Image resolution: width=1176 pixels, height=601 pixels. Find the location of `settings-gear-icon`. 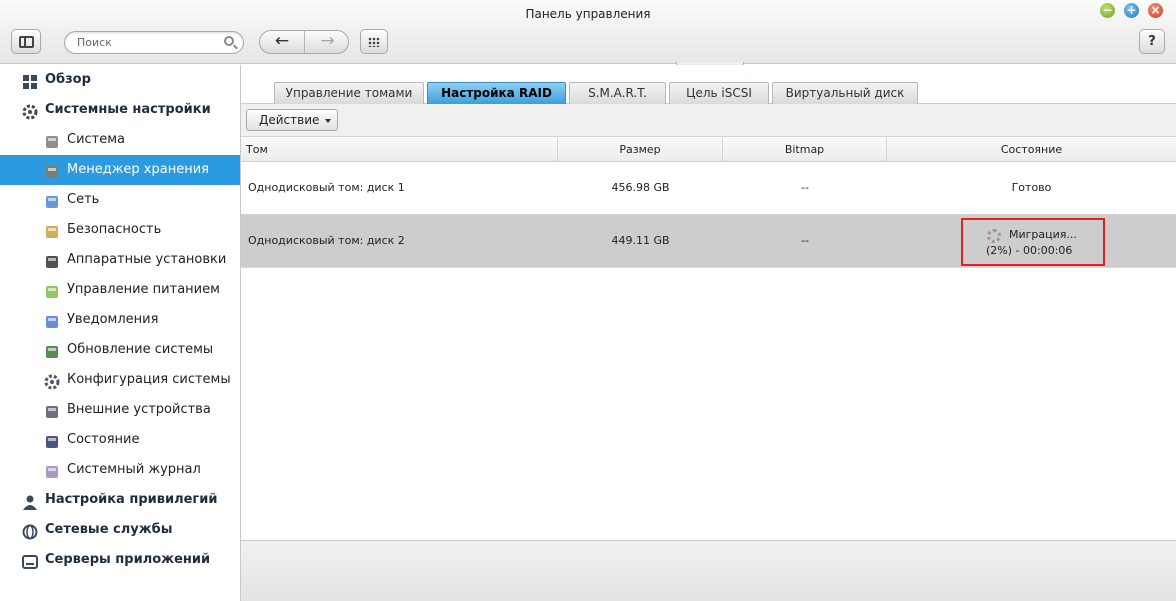

settings-gear-icon is located at coordinates (30, 111).